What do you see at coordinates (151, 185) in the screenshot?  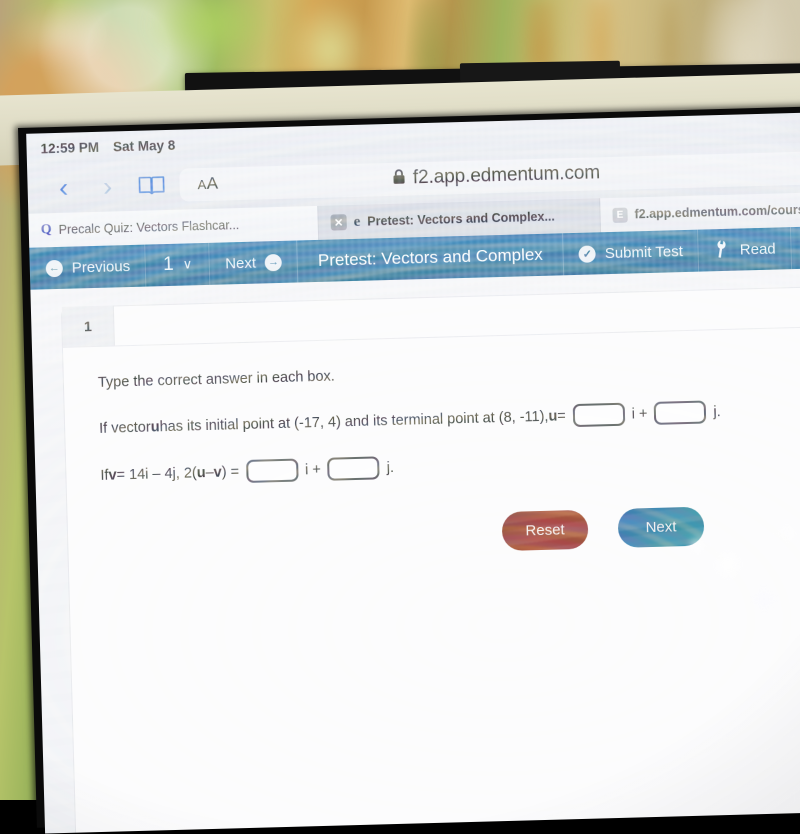 I see `bookmarks-icon` at bounding box center [151, 185].